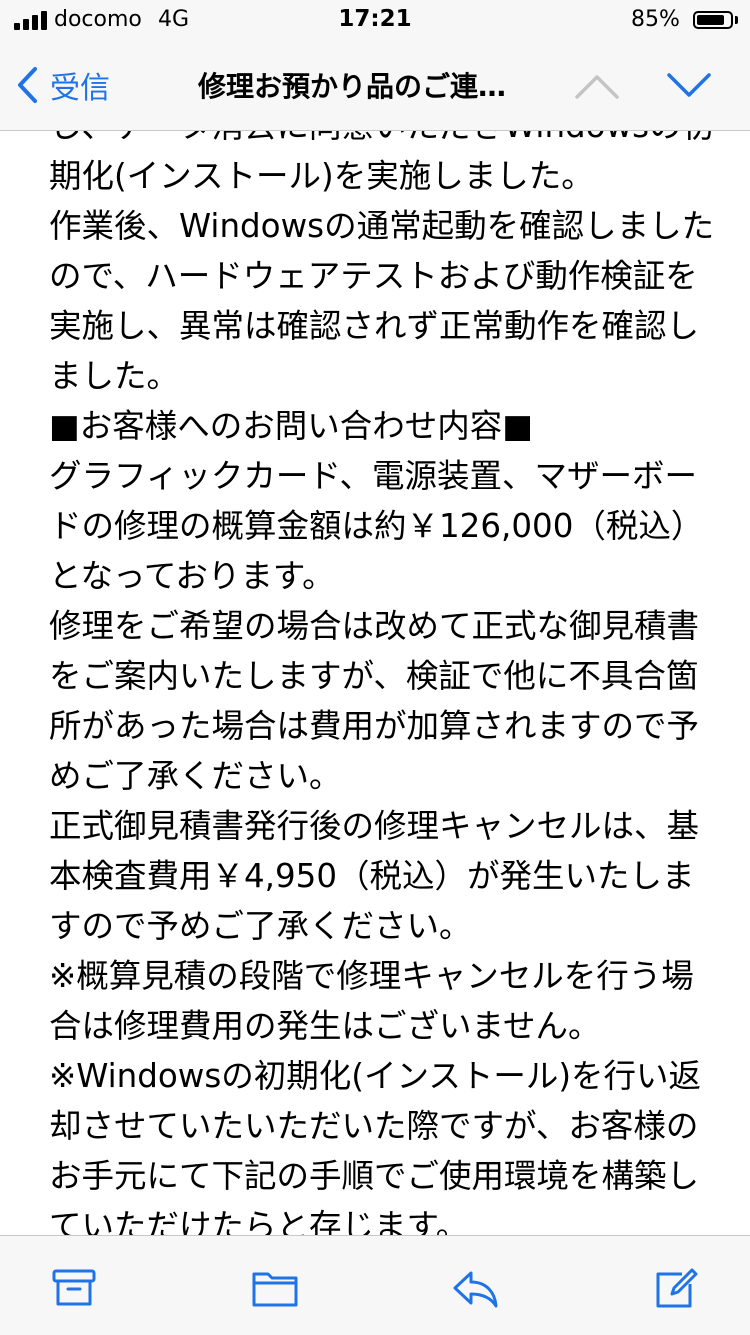 The width and height of the screenshot is (750, 1335). Describe the element at coordinates (376, 526) in the screenshot. I see `message-line: ドの修理の概算金額は約￥126,000（税込）` at that location.